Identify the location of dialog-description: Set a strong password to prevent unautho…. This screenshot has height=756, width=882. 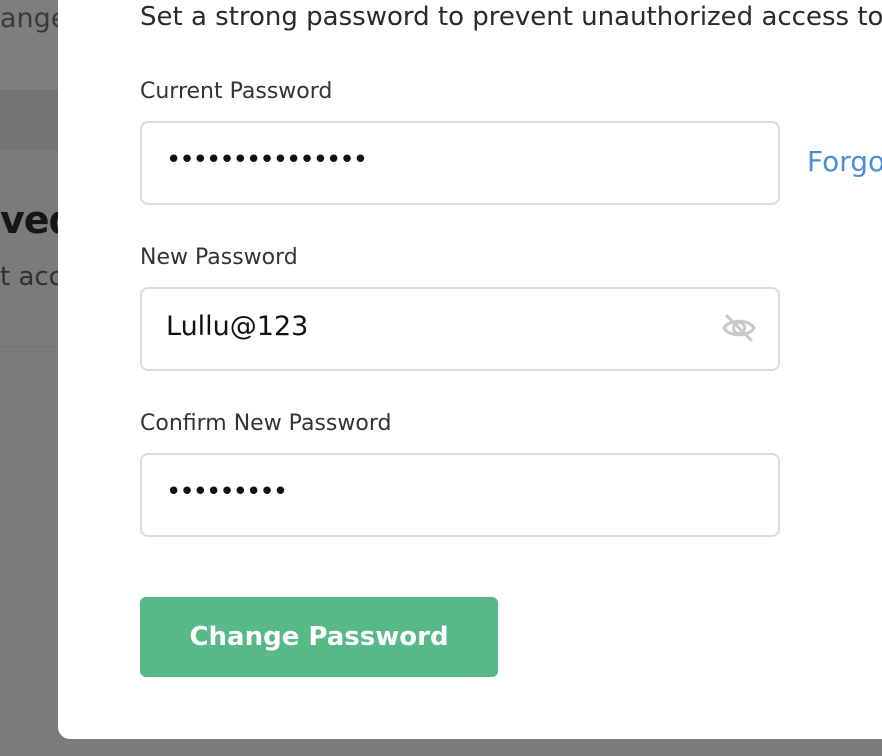
(511, 17).